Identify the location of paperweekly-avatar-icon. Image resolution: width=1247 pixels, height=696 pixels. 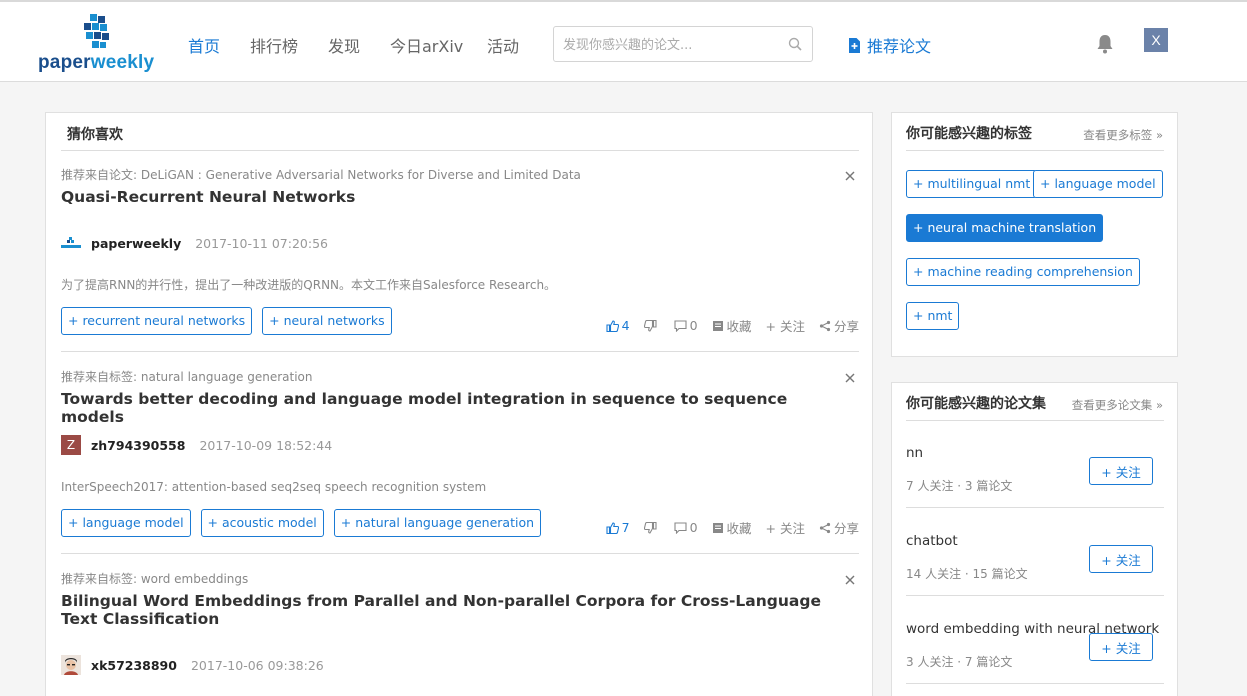
(71, 242).